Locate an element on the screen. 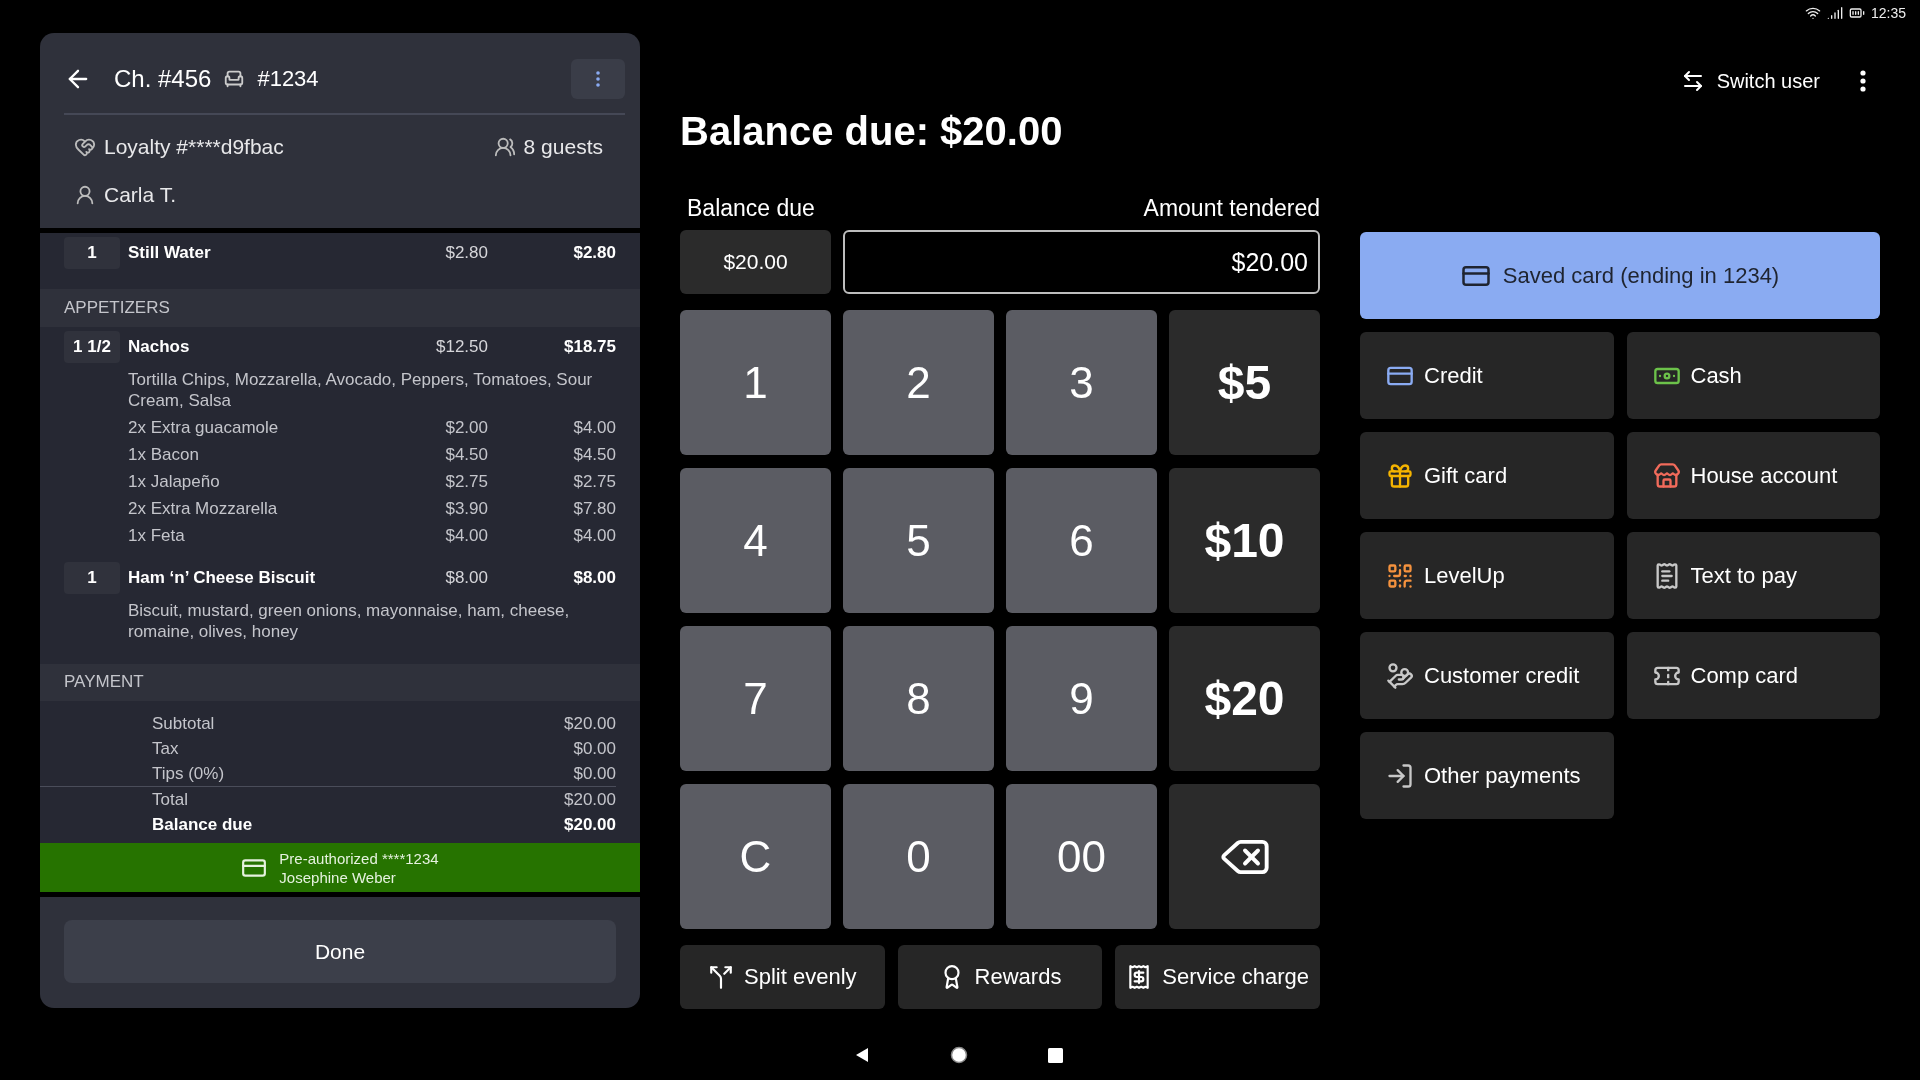  recents-nav-icon is located at coordinates (1055, 1055).